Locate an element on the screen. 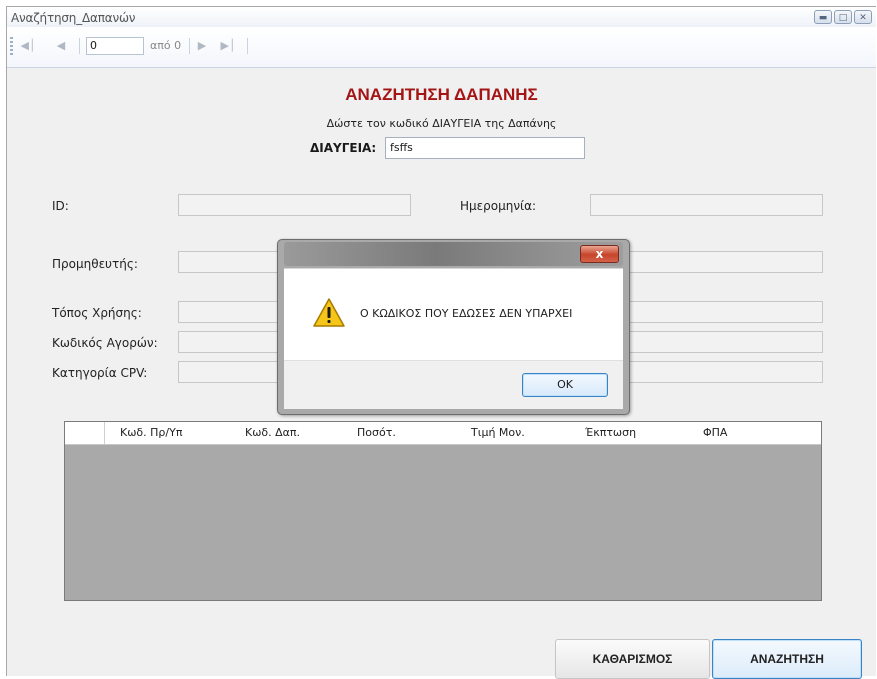 This screenshot has height=679, width=877. count-label: από 0 is located at coordinates (166, 45).